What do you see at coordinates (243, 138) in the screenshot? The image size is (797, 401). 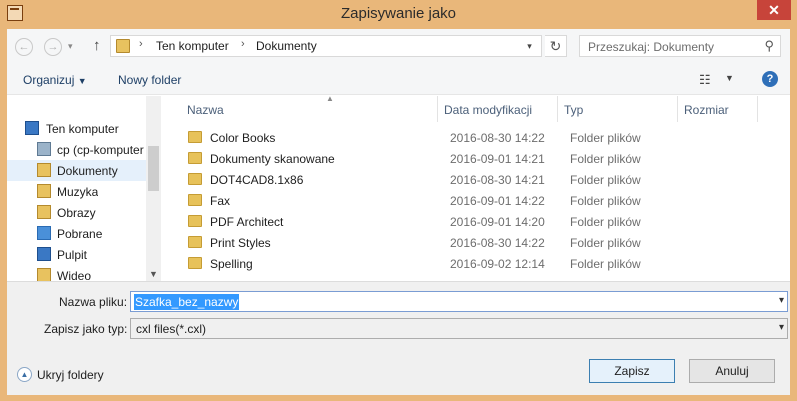 I see `file-name: Color Books` at bounding box center [243, 138].